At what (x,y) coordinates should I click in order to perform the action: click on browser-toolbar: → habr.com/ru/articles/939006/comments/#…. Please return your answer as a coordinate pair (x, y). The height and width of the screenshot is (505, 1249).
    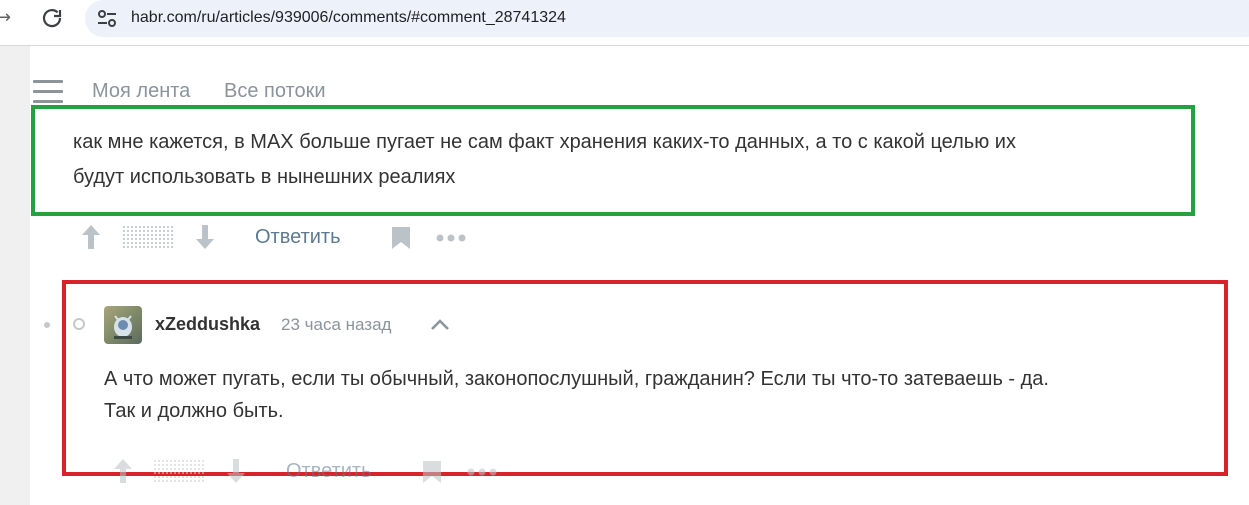
    Looking at the image, I should click on (624, 19).